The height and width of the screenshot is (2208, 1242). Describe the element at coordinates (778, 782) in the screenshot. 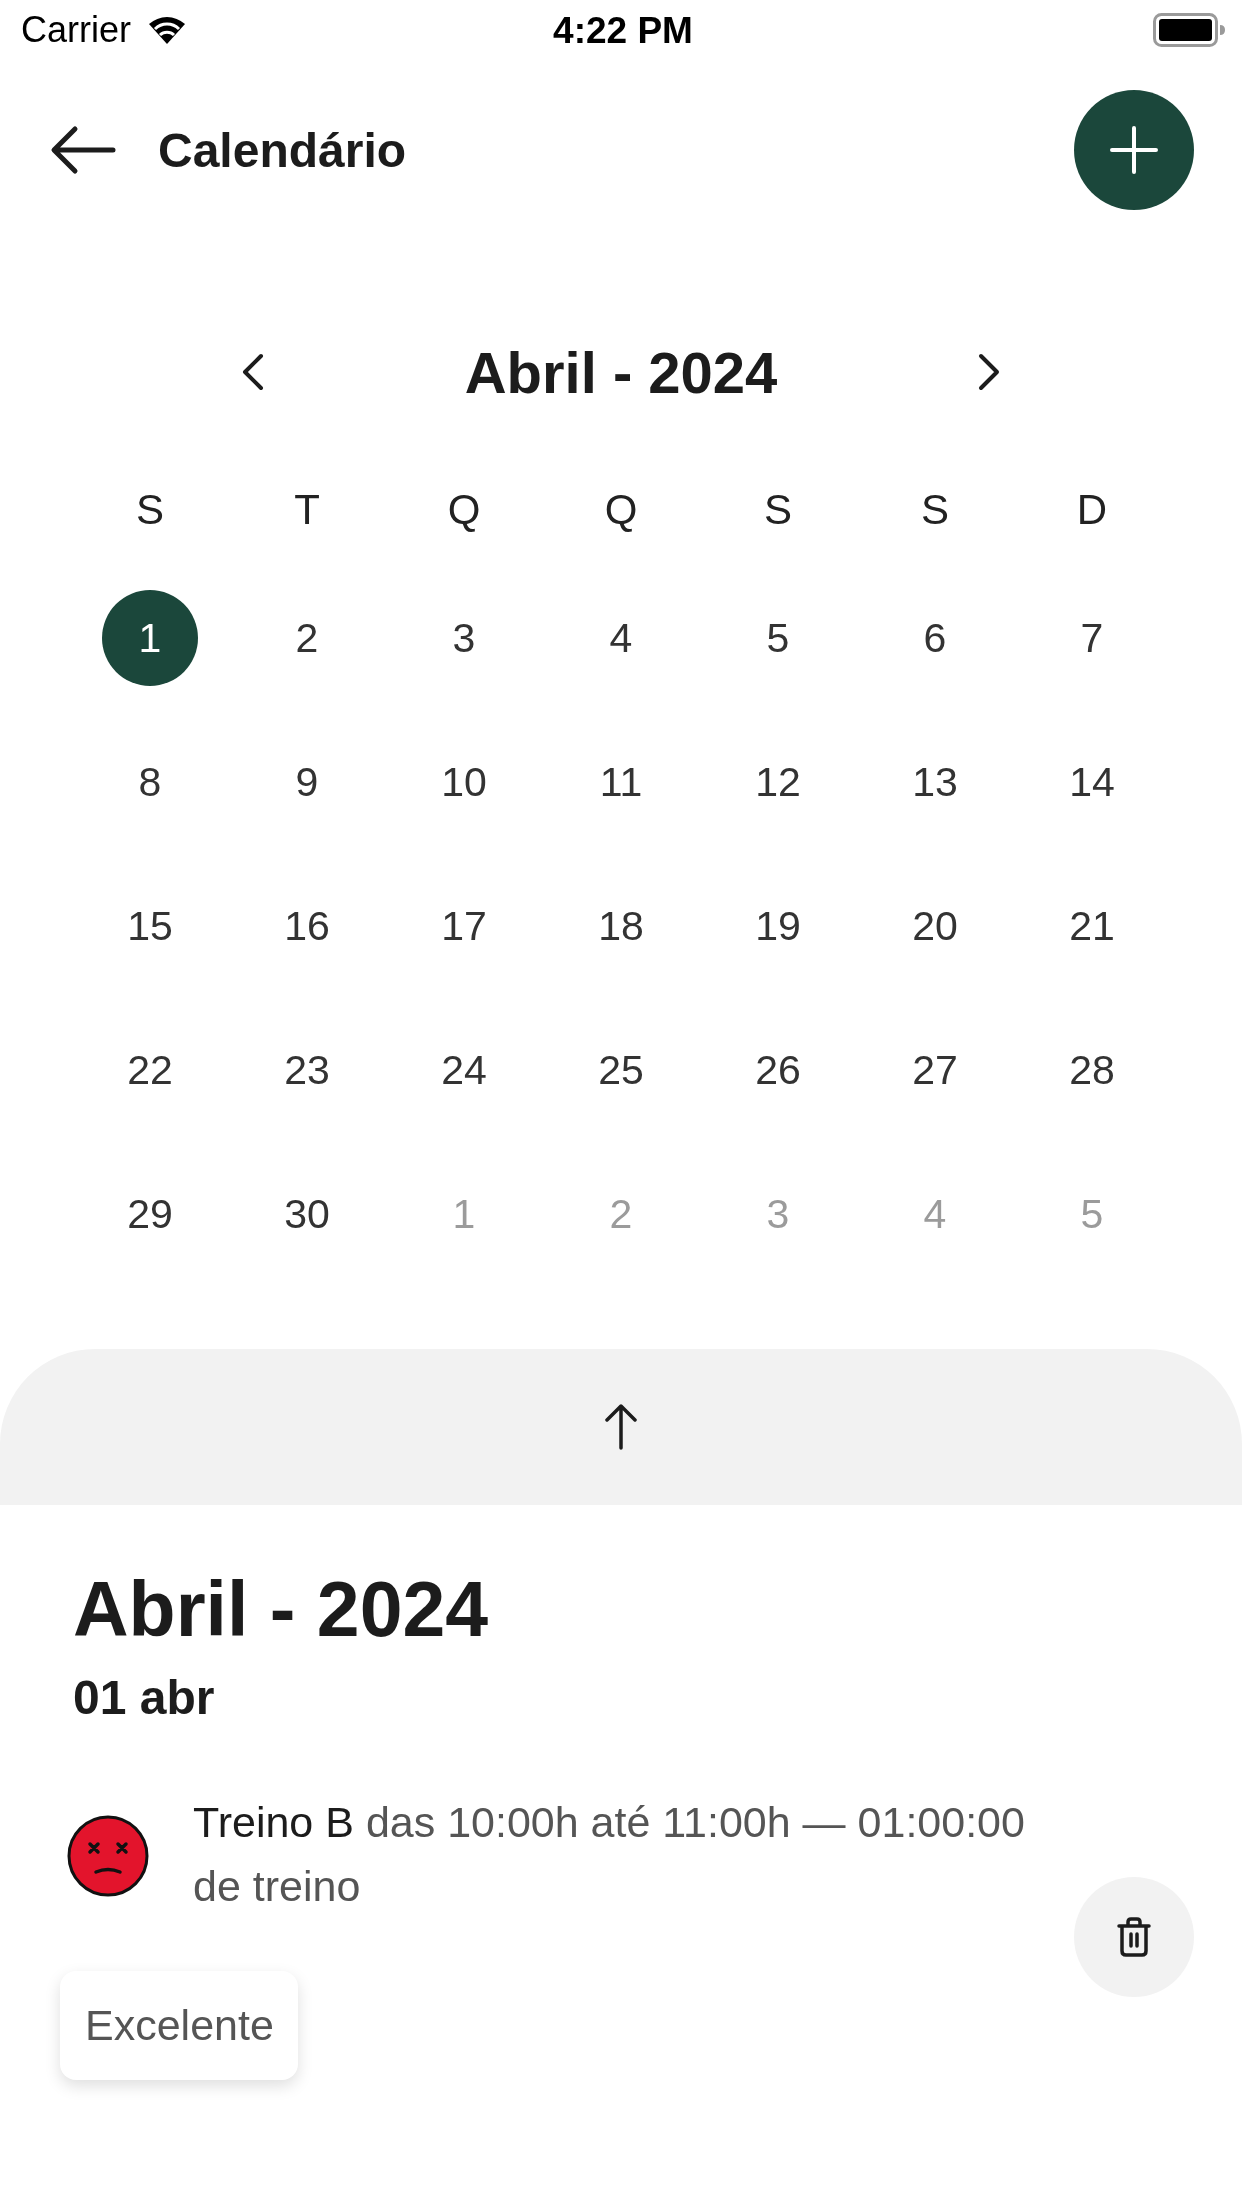

I see `day-cell: 12` at that location.